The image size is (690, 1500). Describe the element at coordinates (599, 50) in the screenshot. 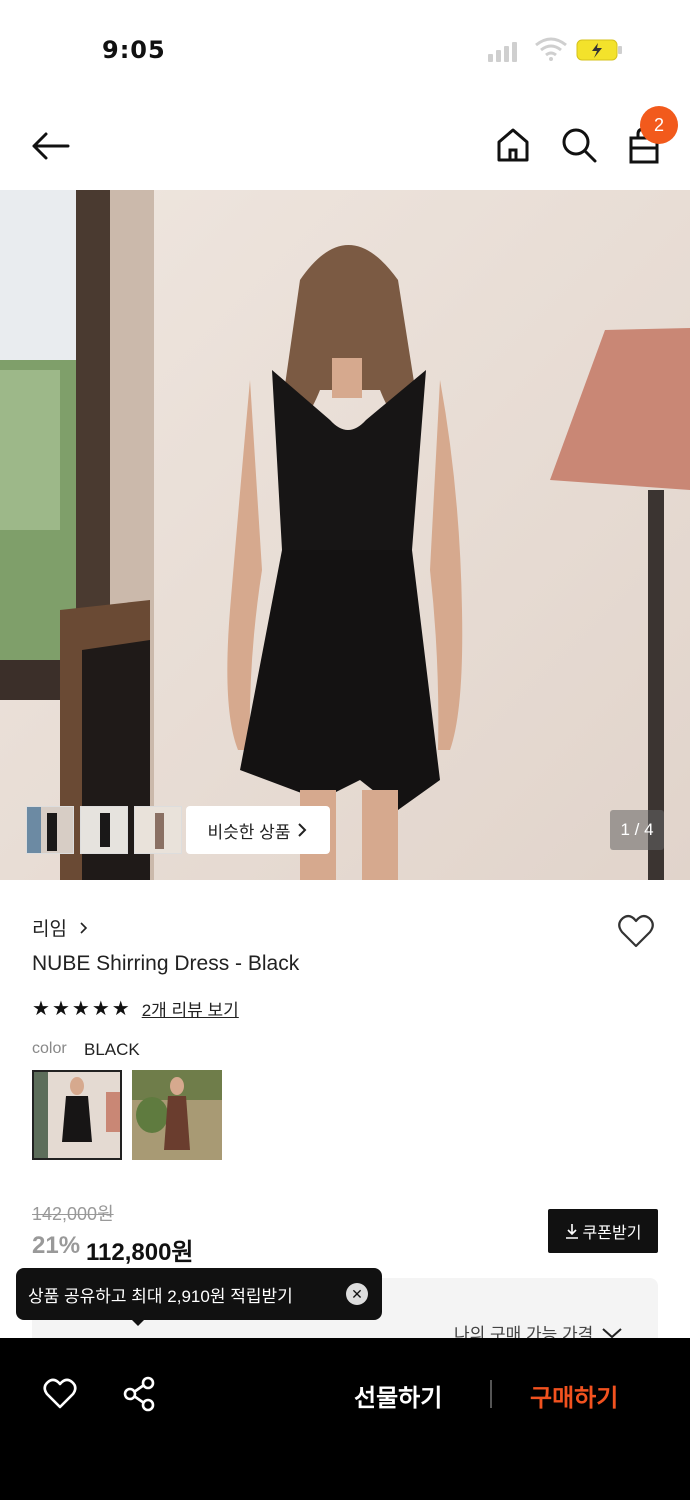

I see `battery-icon` at that location.